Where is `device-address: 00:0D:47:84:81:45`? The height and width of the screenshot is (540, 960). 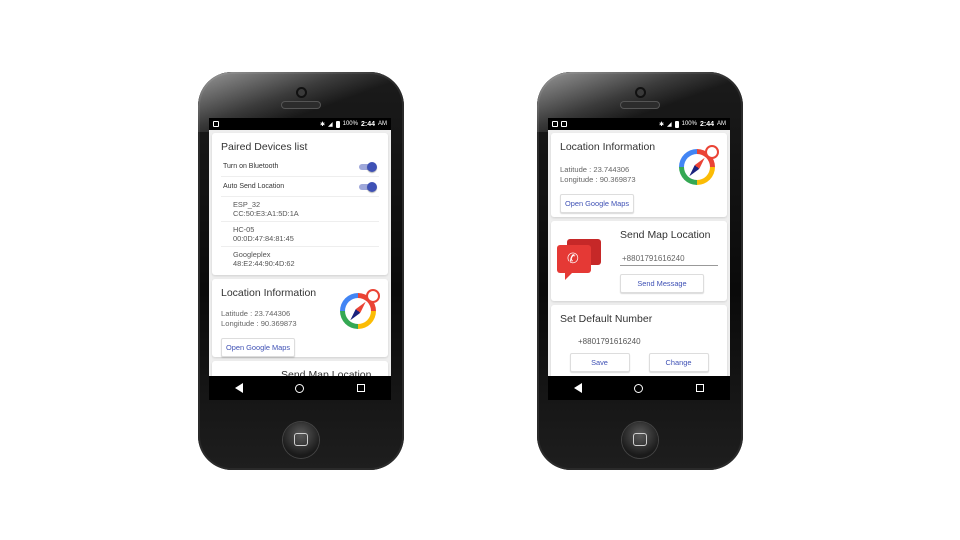 device-address: 00:0D:47:84:81:45 is located at coordinates (263, 238).